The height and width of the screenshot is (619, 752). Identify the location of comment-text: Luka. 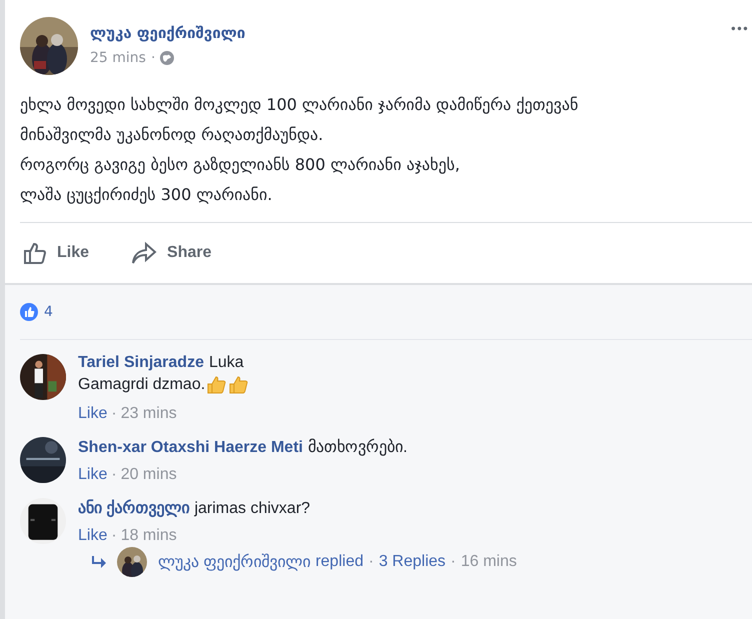
(226, 362).